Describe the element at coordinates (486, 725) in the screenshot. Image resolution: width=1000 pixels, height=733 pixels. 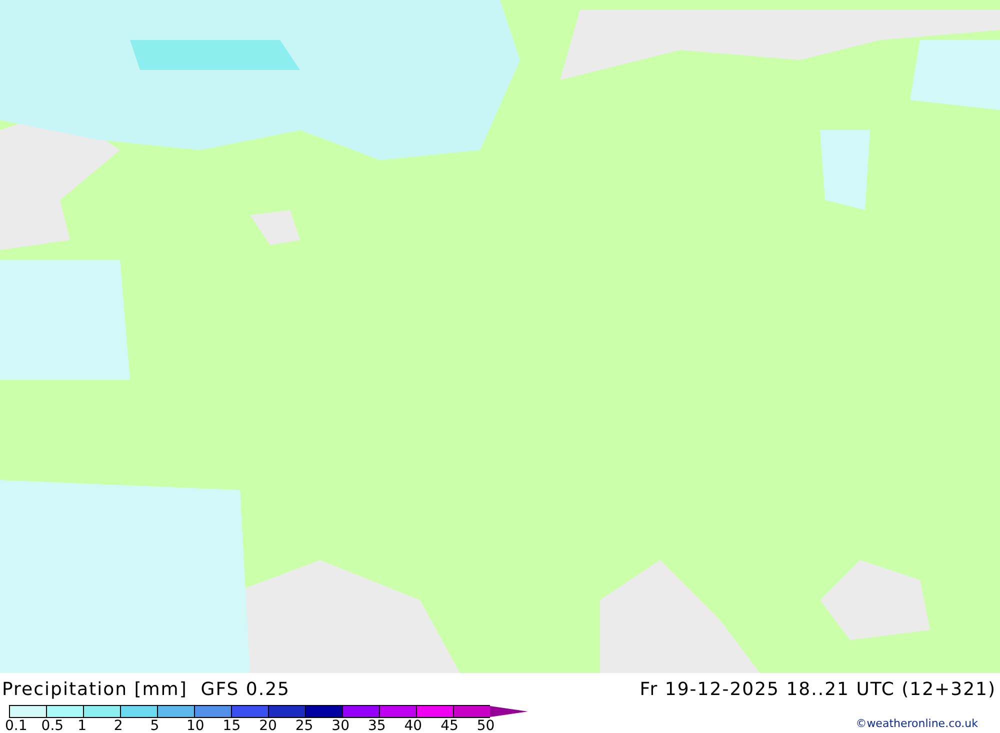
I see `scale-label: 50` at that location.